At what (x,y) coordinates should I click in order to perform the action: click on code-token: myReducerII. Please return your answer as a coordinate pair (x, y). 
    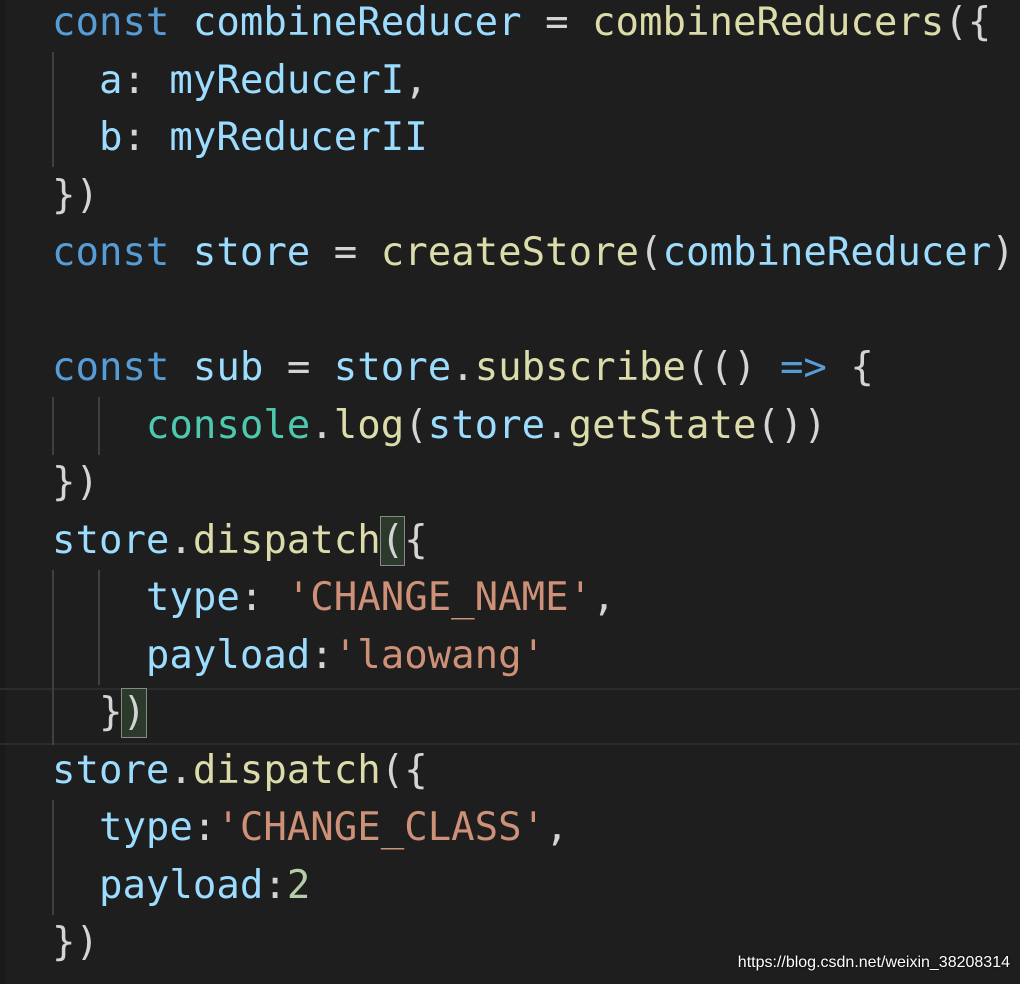
    Looking at the image, I should click on (298, 137).